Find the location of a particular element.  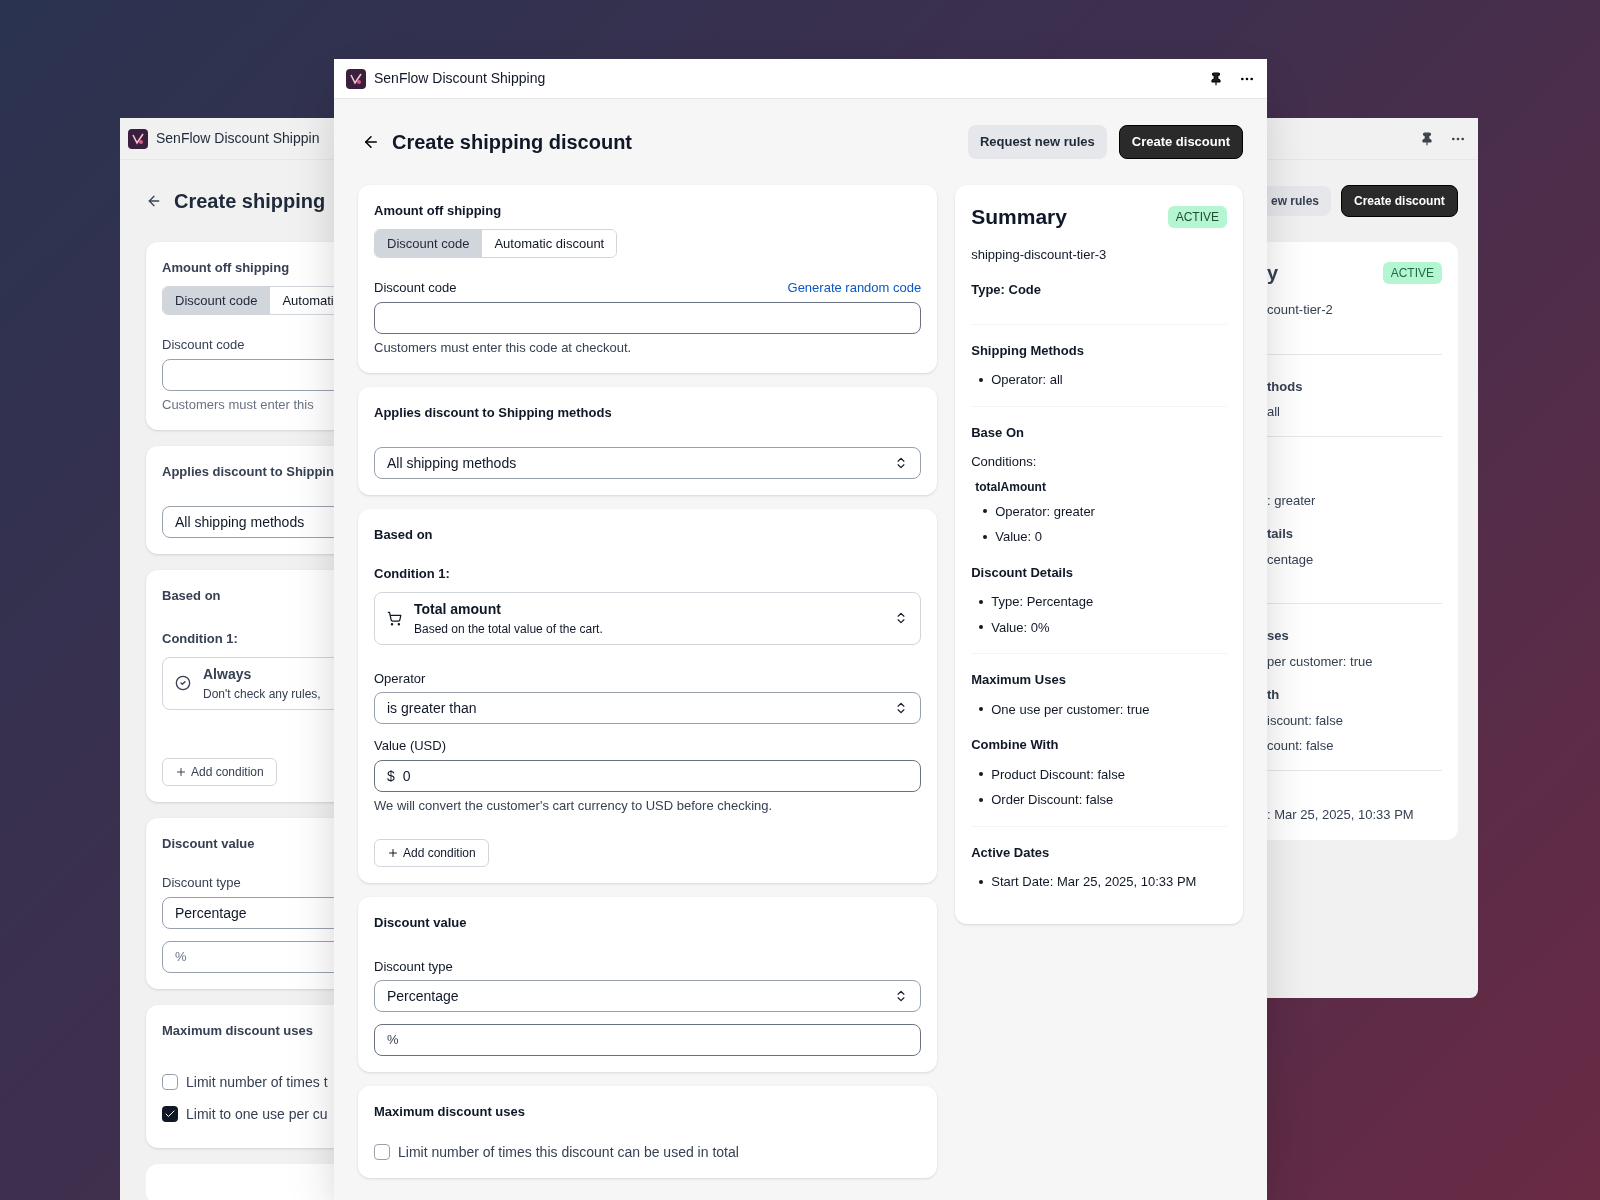

help-text: Customers must enter this code at checkout. is located at coordinates (503, 347).